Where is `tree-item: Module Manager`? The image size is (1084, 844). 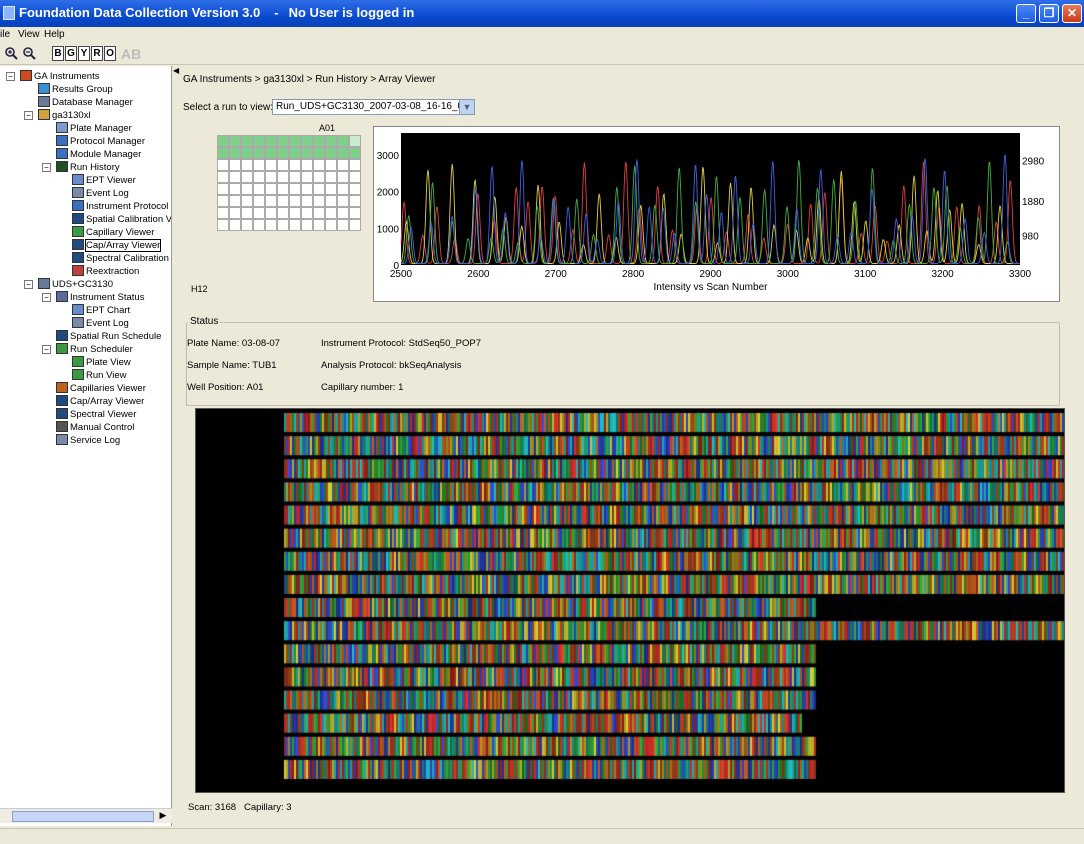
tree-item: Module Manager is located at coordinates (98, 154).